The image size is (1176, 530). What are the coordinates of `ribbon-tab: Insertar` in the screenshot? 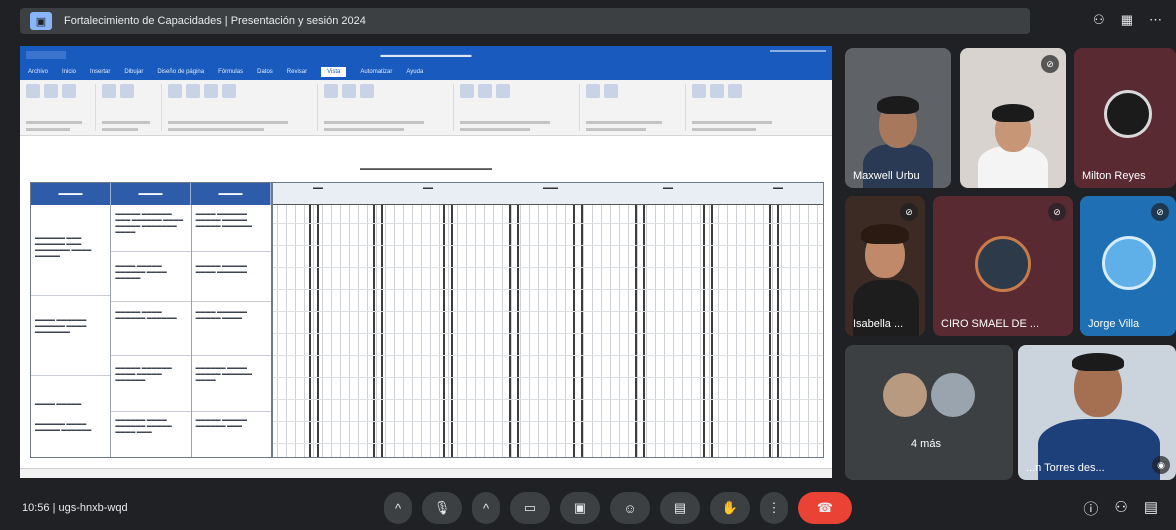 It's located at (100, 72).